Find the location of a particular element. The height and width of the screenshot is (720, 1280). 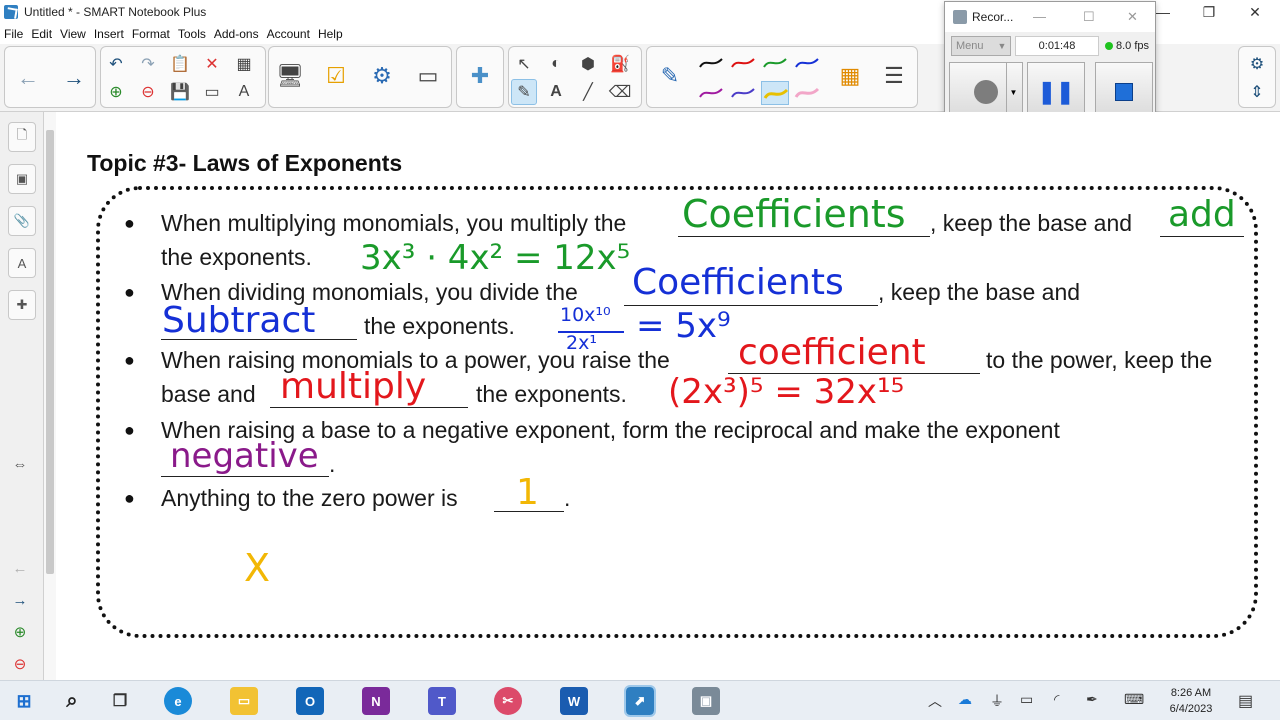

recorder-icon: ▣ is located at coordinates (706, 701).